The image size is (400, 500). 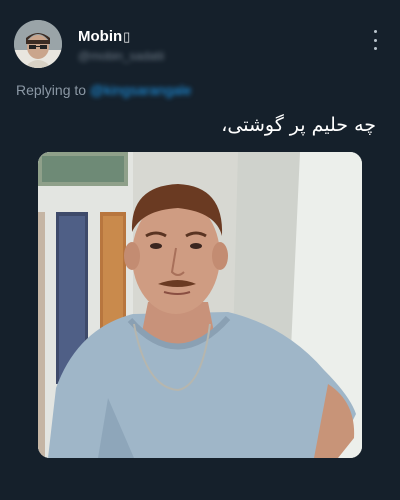 What do you see at coordinates (100, 36) in the screenshot?
I see `display-name-text: Mobin` at bounding box center [100, 36].